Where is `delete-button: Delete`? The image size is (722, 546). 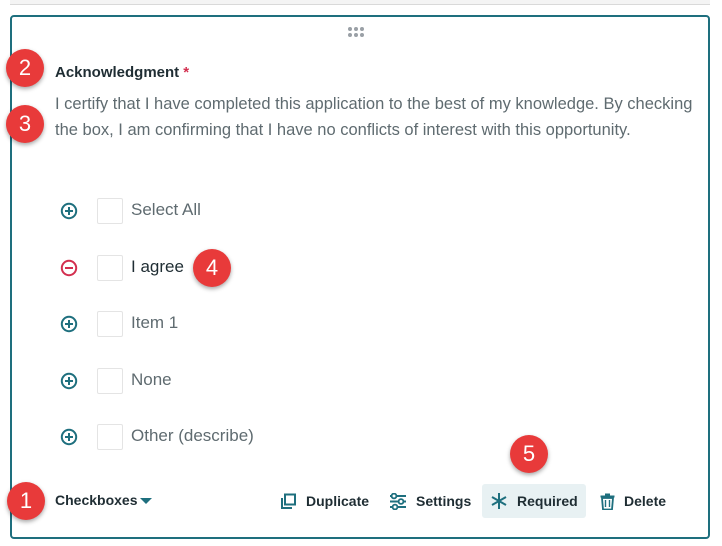 delete-button: Delete is located at coordinates (633, 501).